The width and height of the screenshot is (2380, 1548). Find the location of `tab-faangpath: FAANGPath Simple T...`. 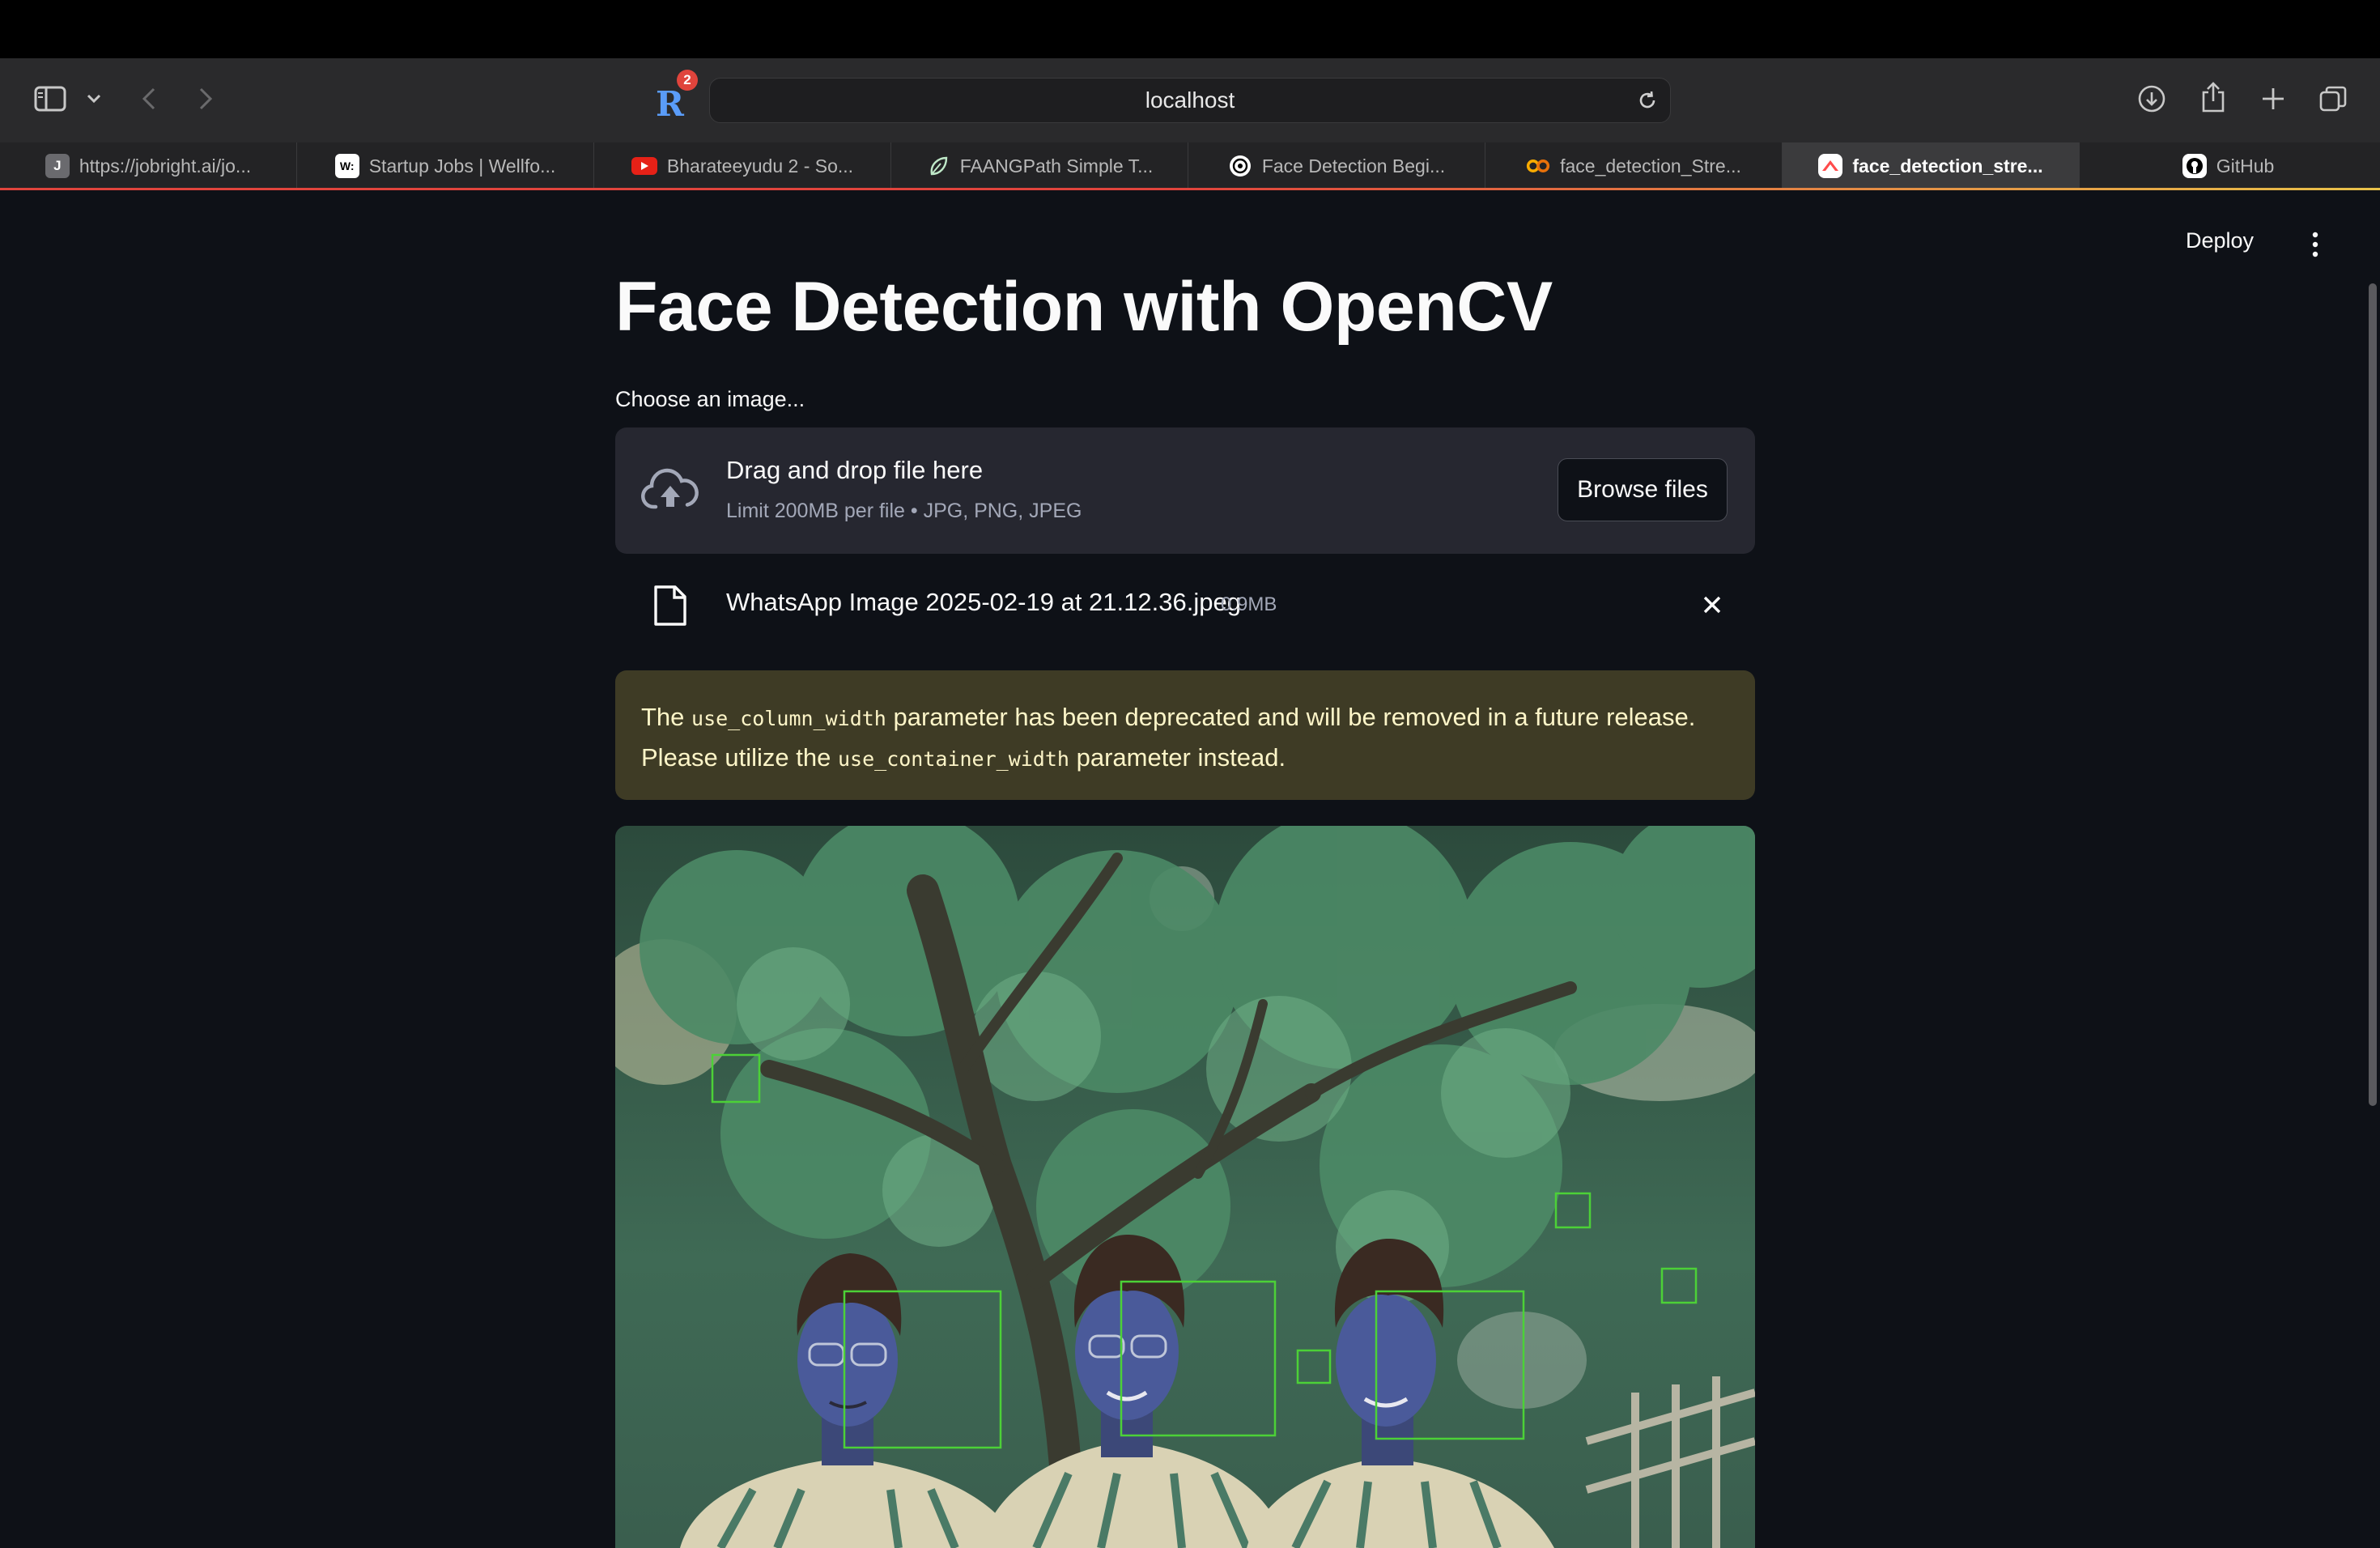

tab-faangpath: FAANGPath Simple T... is located at coordinates (1040, 166).